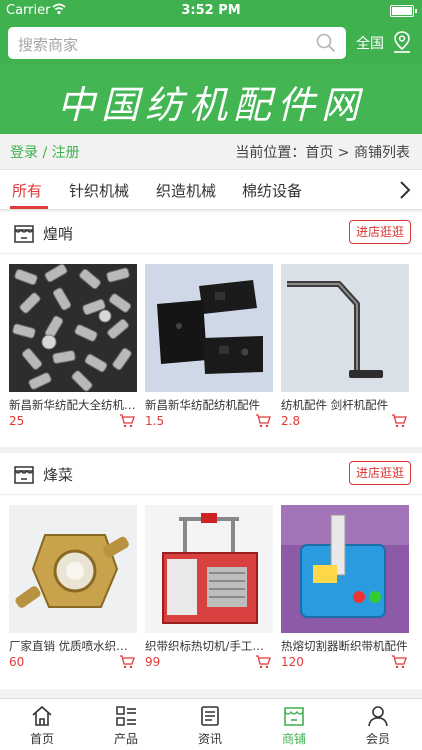 The height and width of the screenshot is (750, 422). What do you see at coordinates (335, 405) in the screenshot?
I see `product-name: 纺机配件 剑杆机配件` at bounding box center [335, 405].